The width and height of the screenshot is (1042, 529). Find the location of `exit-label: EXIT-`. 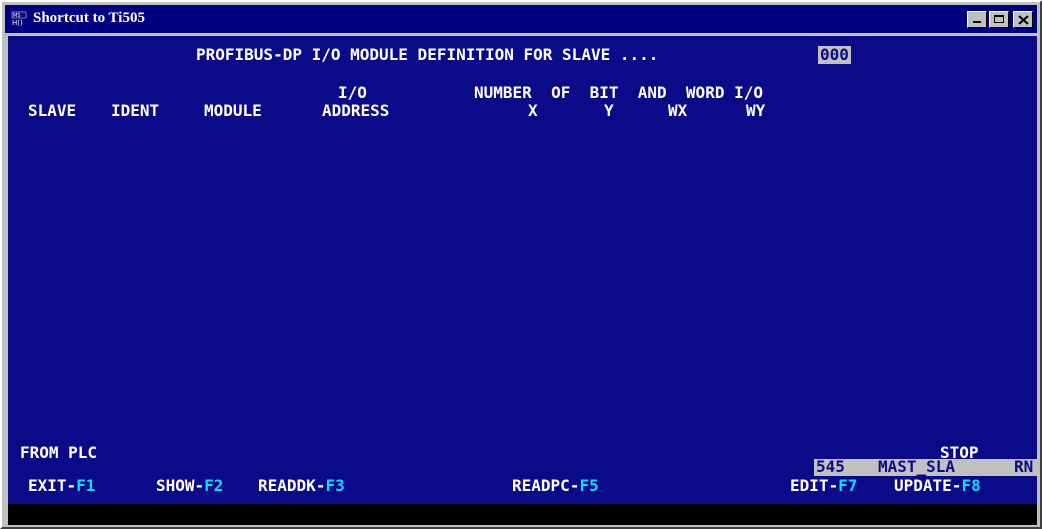

exit-label: EXIT- is located at coordinates (52, 485).